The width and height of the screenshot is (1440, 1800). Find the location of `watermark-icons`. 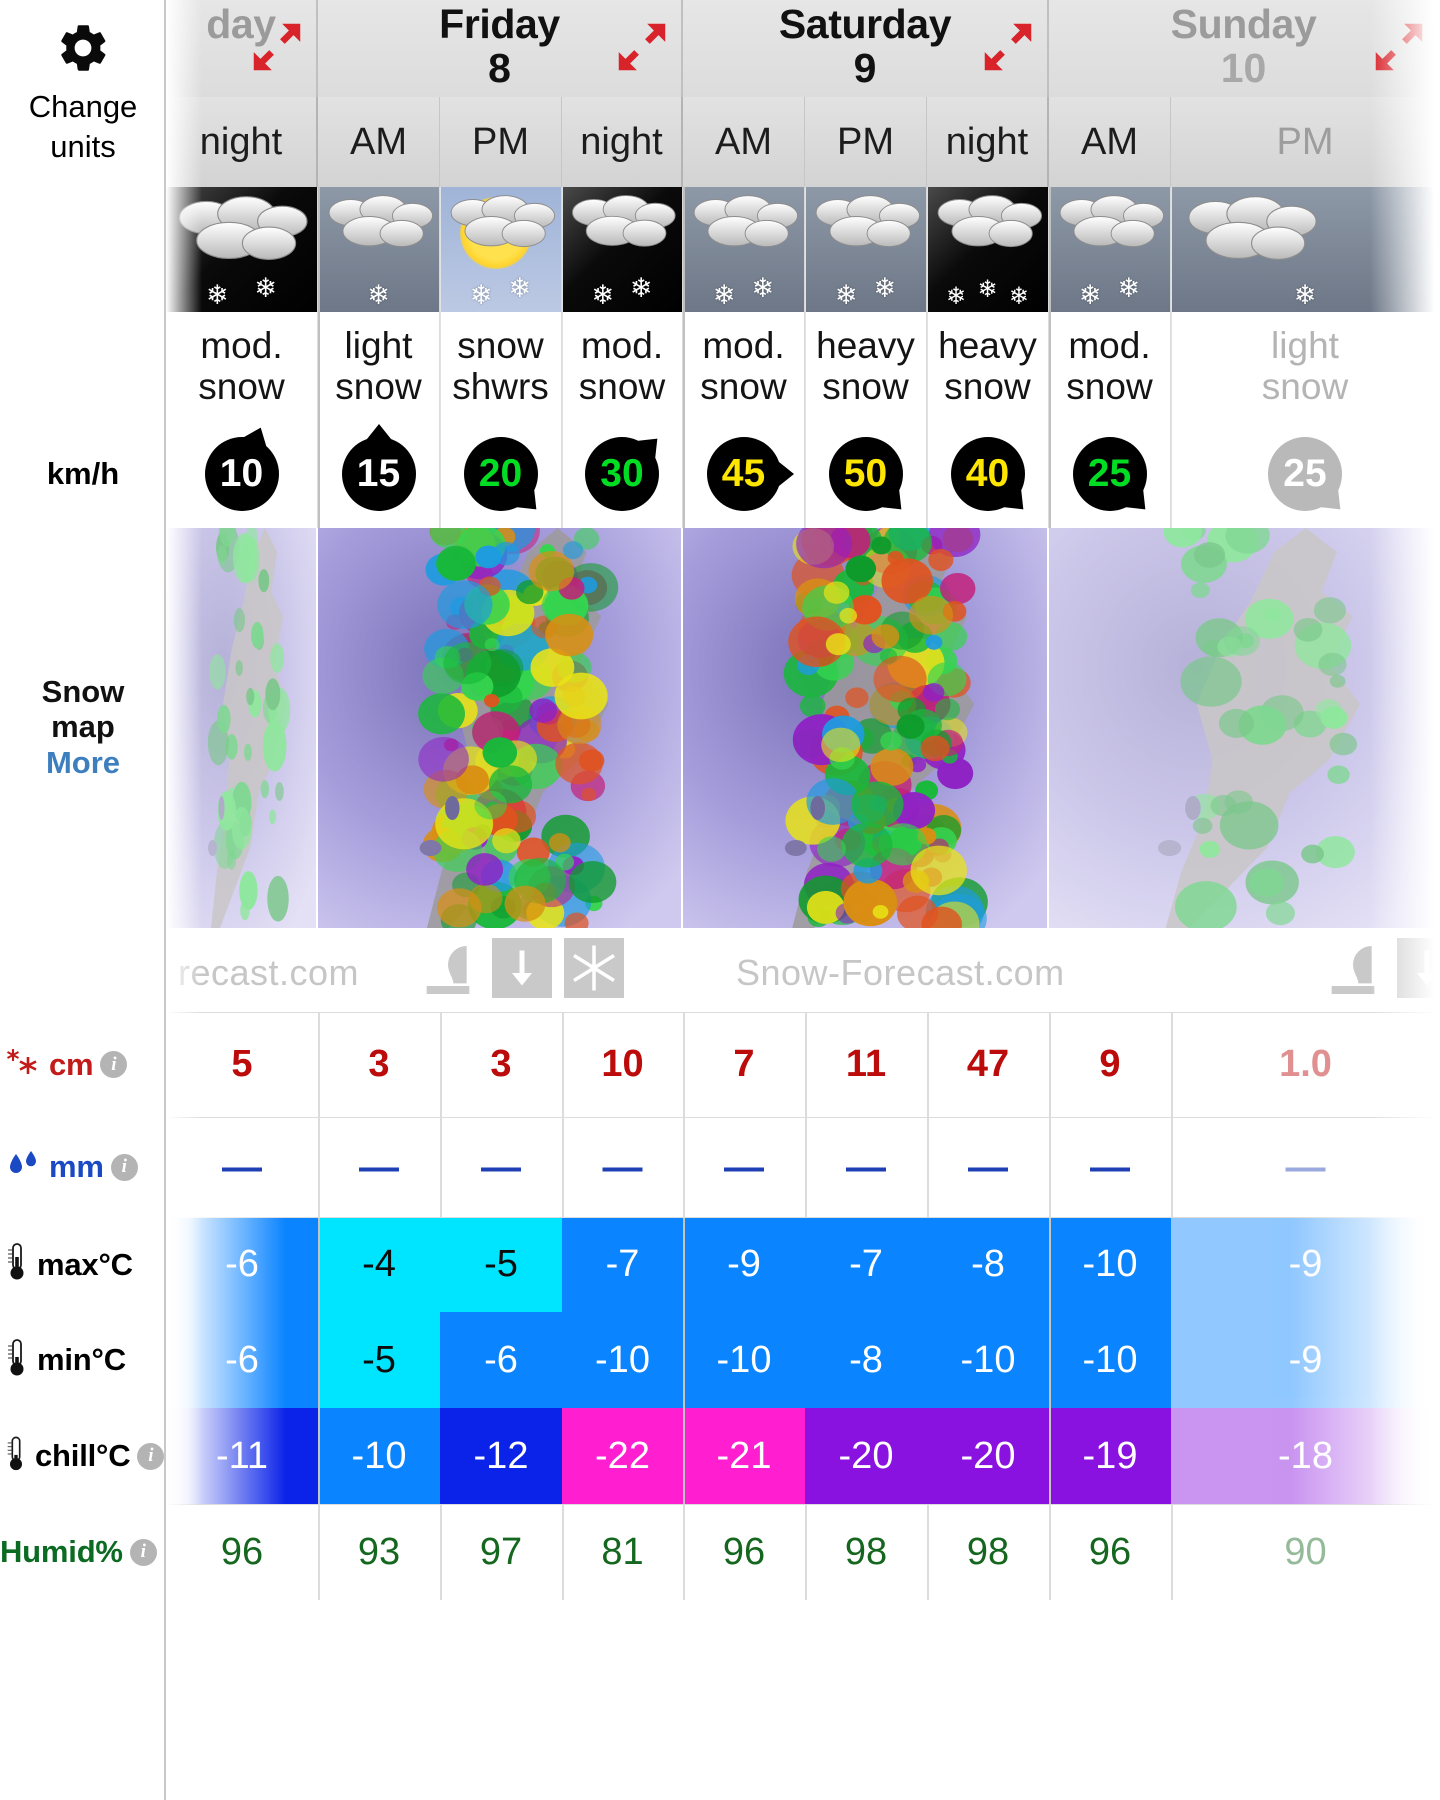

watermark-icons is located at coordinates (520, 972).